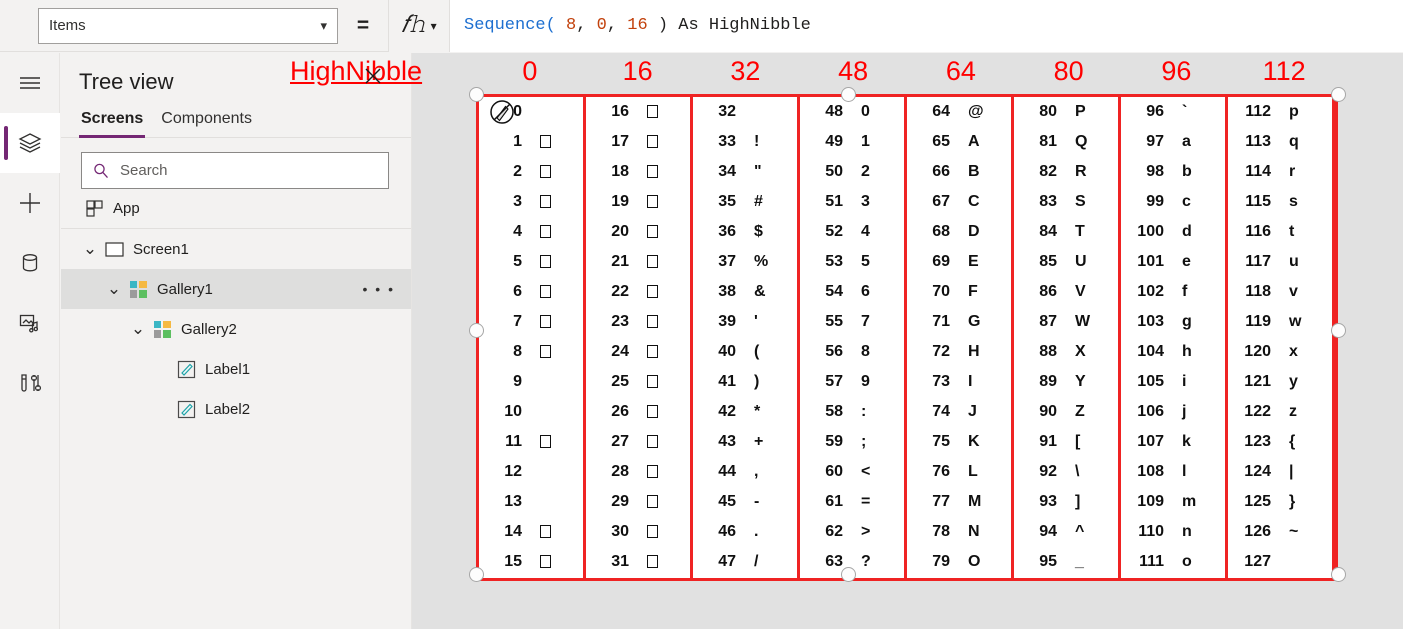 Image resolution: width=1403 pixels, height=629 pixels. Describe the element at coordinates (1173, 262) in the screenshot. I see `gallery-row: 101 e` at that location.